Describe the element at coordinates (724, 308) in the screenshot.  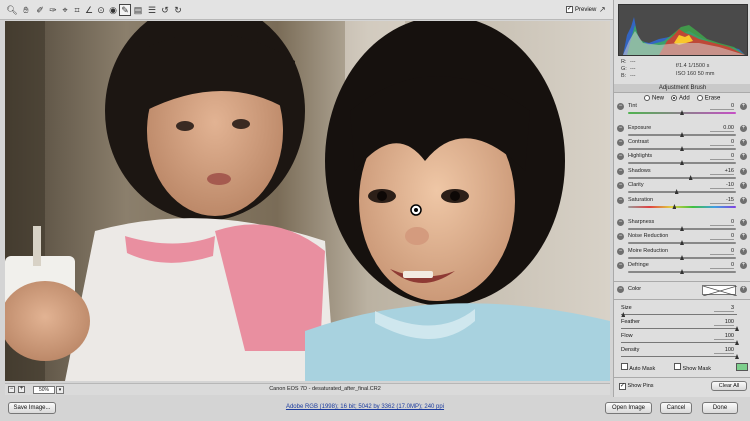
I see `brush-slider-value-field: 3` at that location.